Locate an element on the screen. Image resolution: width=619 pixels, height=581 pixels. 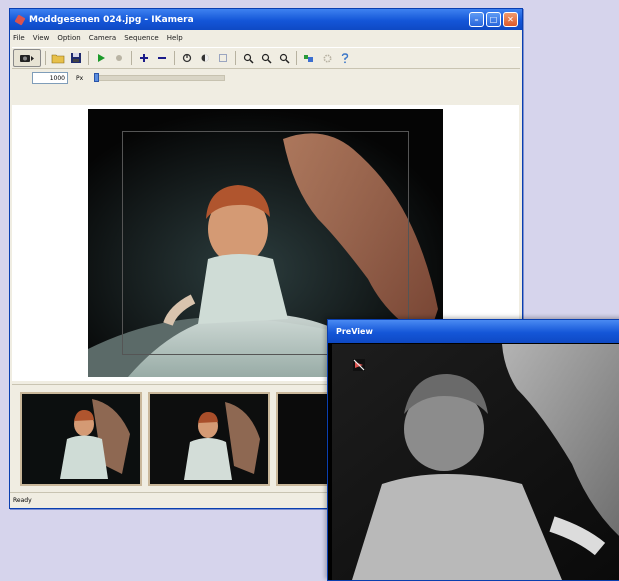
fit-button is located at coordinates (223, 58).